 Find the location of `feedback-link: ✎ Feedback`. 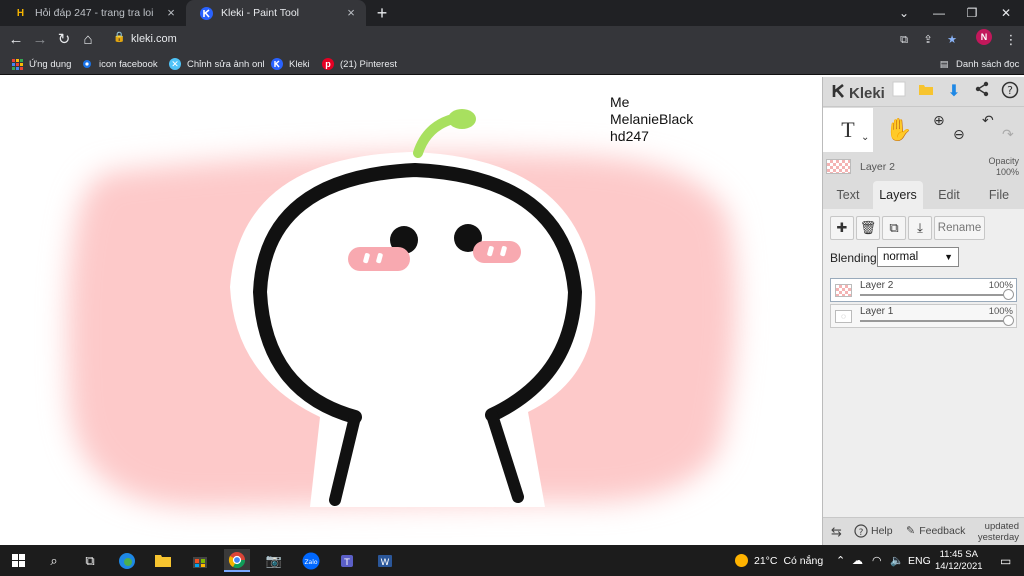

feedback-link: ✎ Feedback is located at coordinates (935, 531).